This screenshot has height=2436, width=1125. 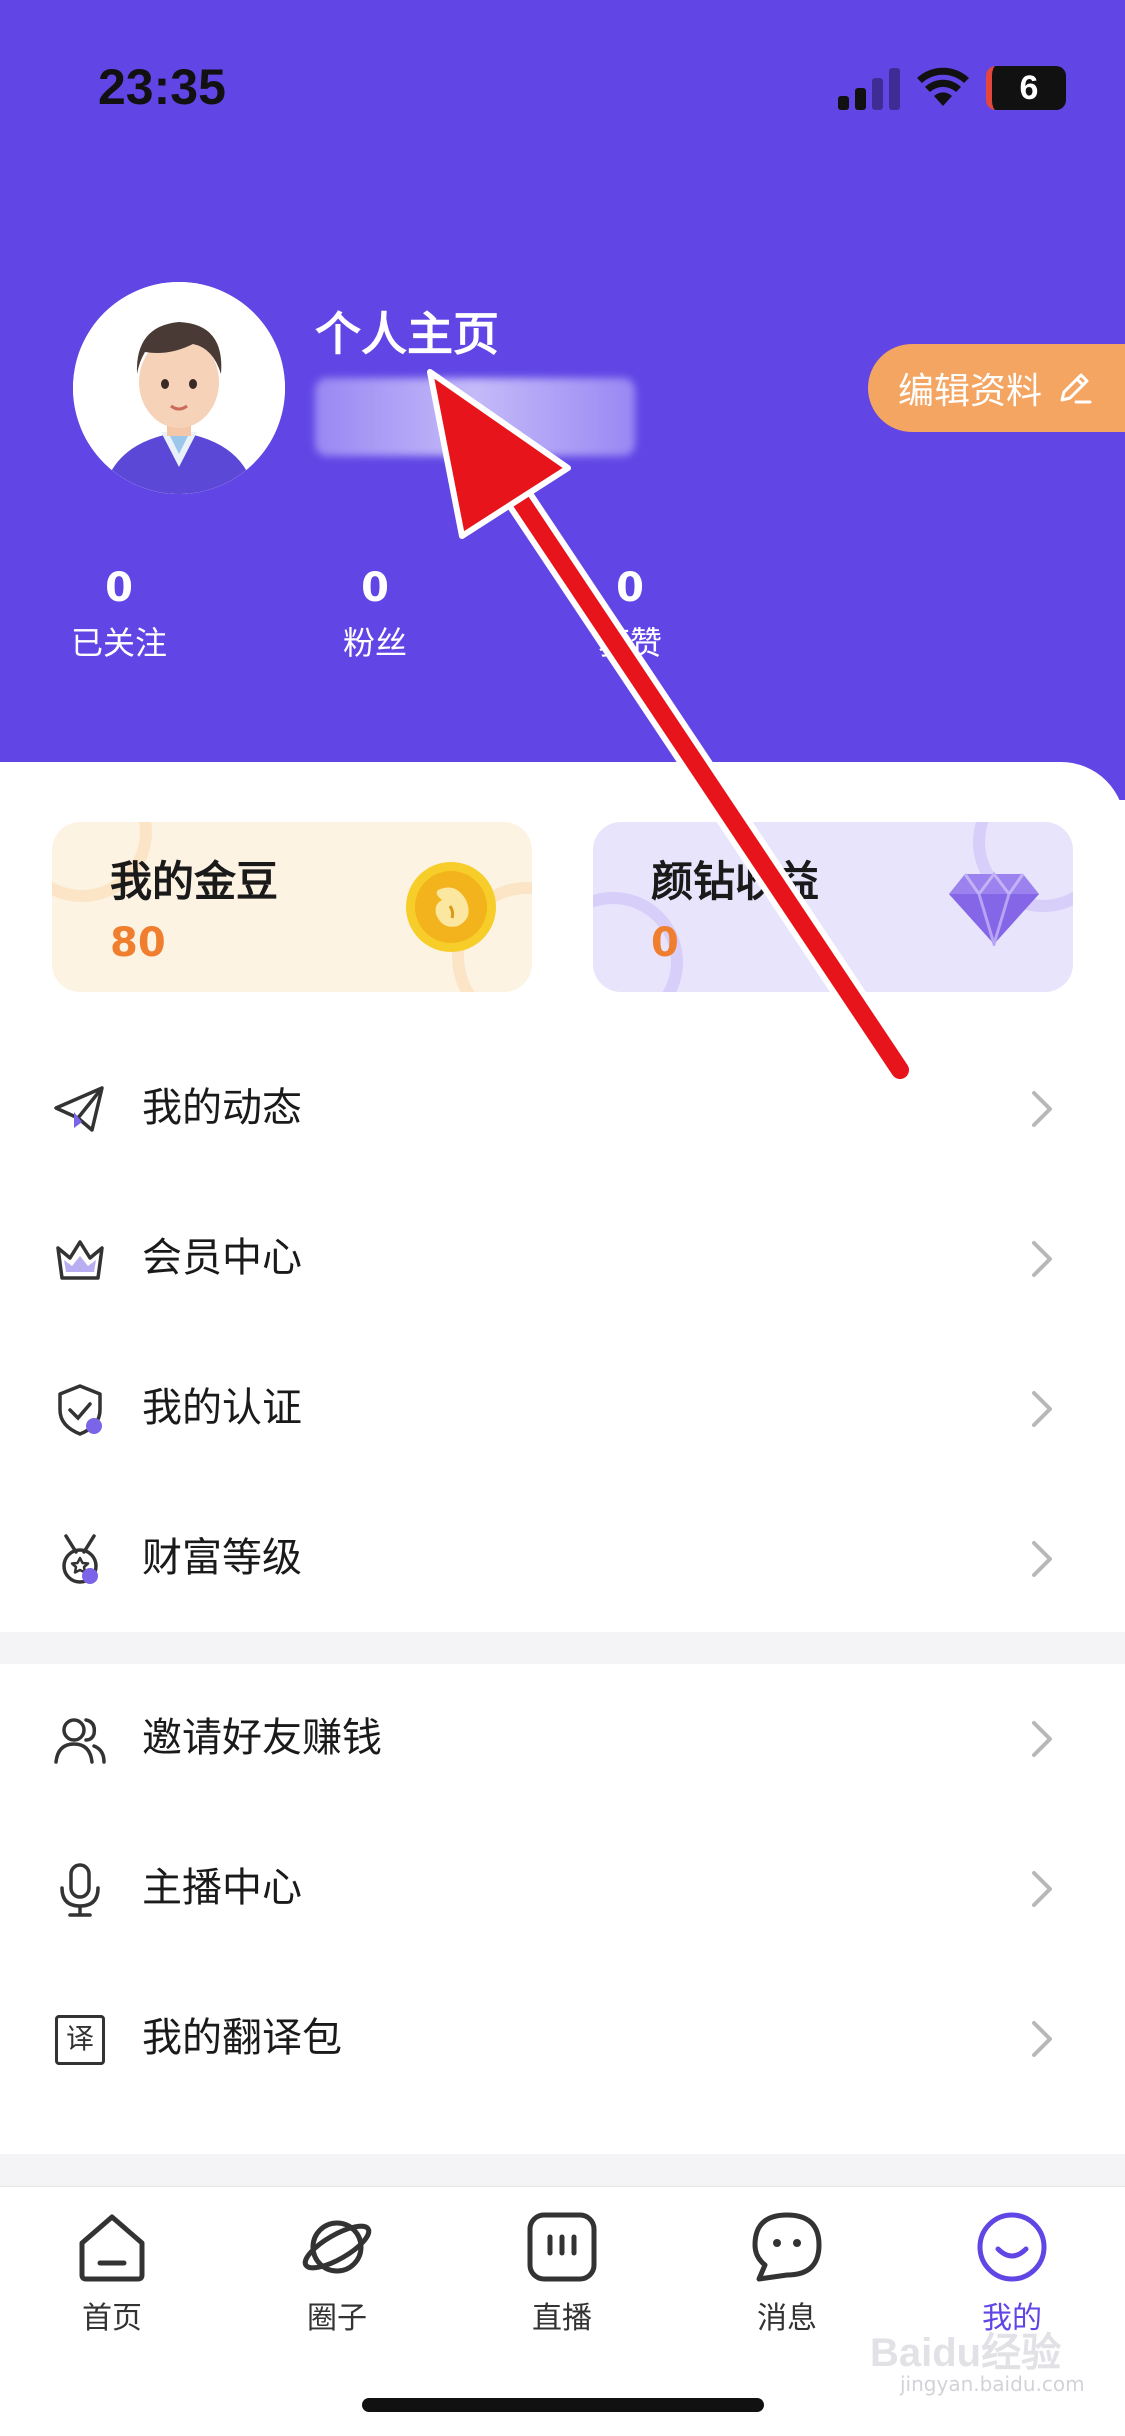 I want to click on stat-following: 0 已关注, so click(x=119, y=619).